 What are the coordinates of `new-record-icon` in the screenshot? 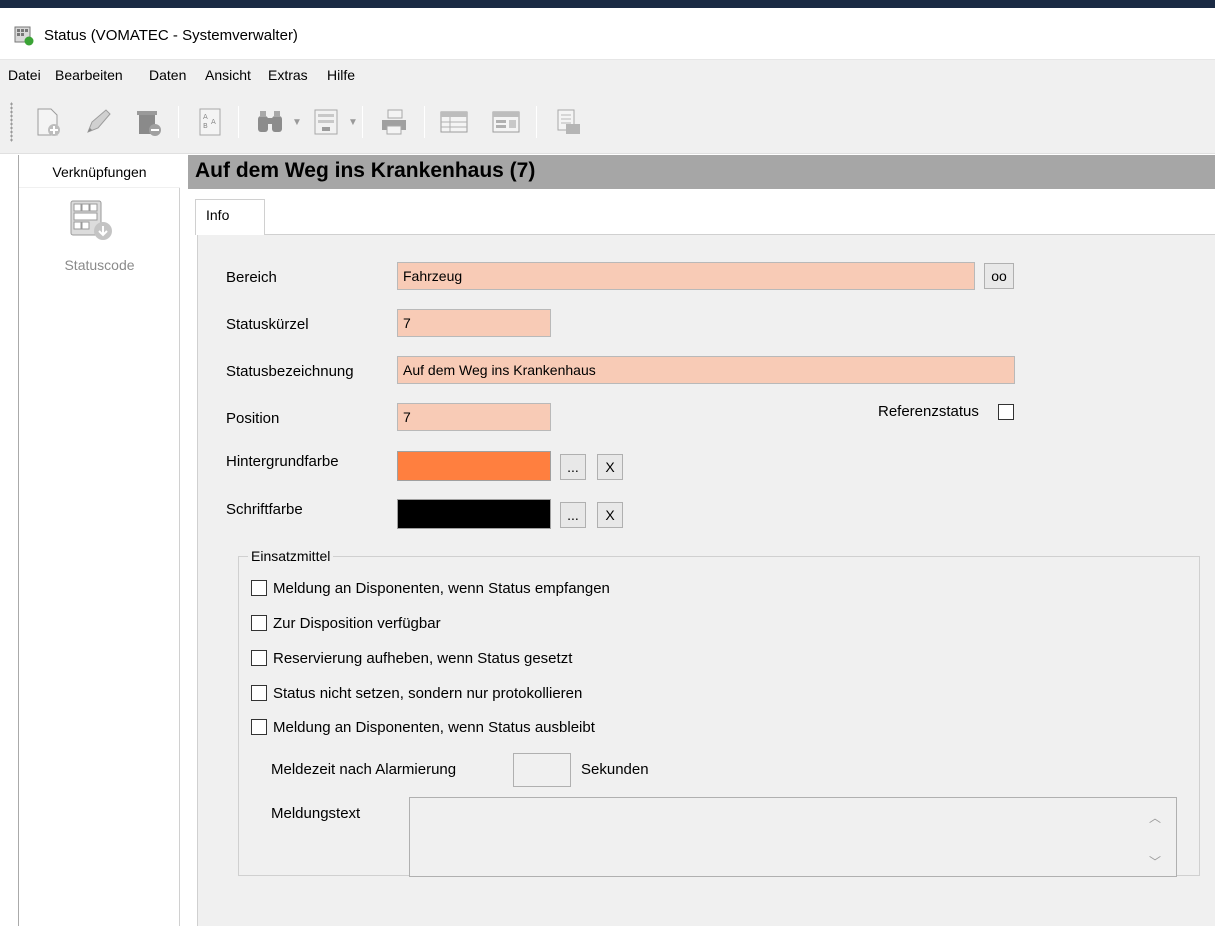 It's located at (48, 122).